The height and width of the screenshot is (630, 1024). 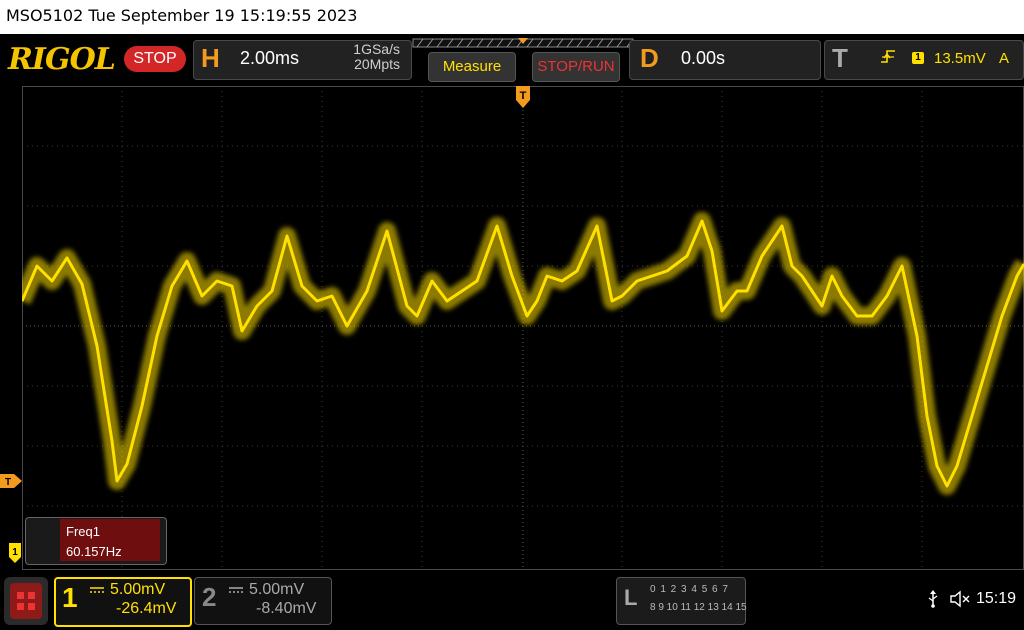 I want to click on channel1-number: 1, so click(x=70, y=597).